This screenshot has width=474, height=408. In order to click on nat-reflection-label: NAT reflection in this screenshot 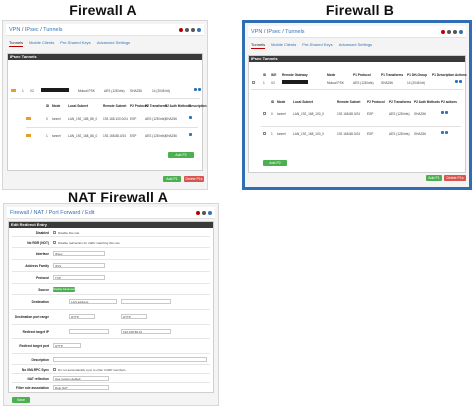, I will do `click(38, 379)`.